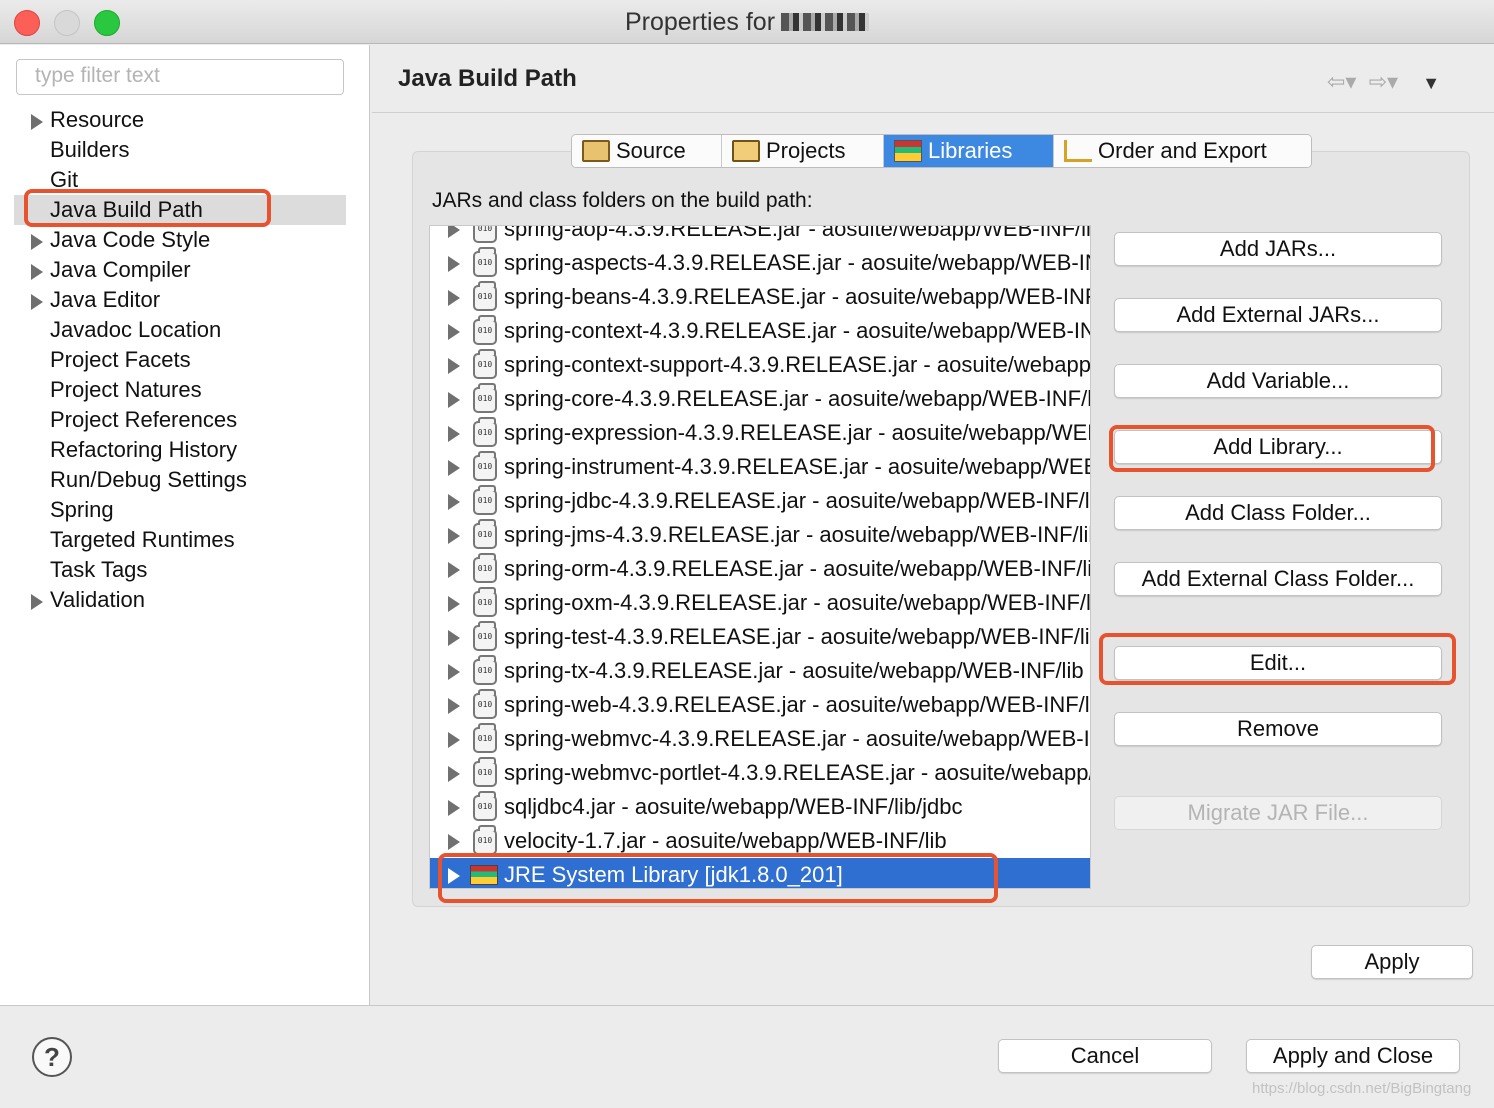 The height and width of the screenshot is (1108, 1494). I want to click on tree-item-label: Task Tags, so click(99, 569).